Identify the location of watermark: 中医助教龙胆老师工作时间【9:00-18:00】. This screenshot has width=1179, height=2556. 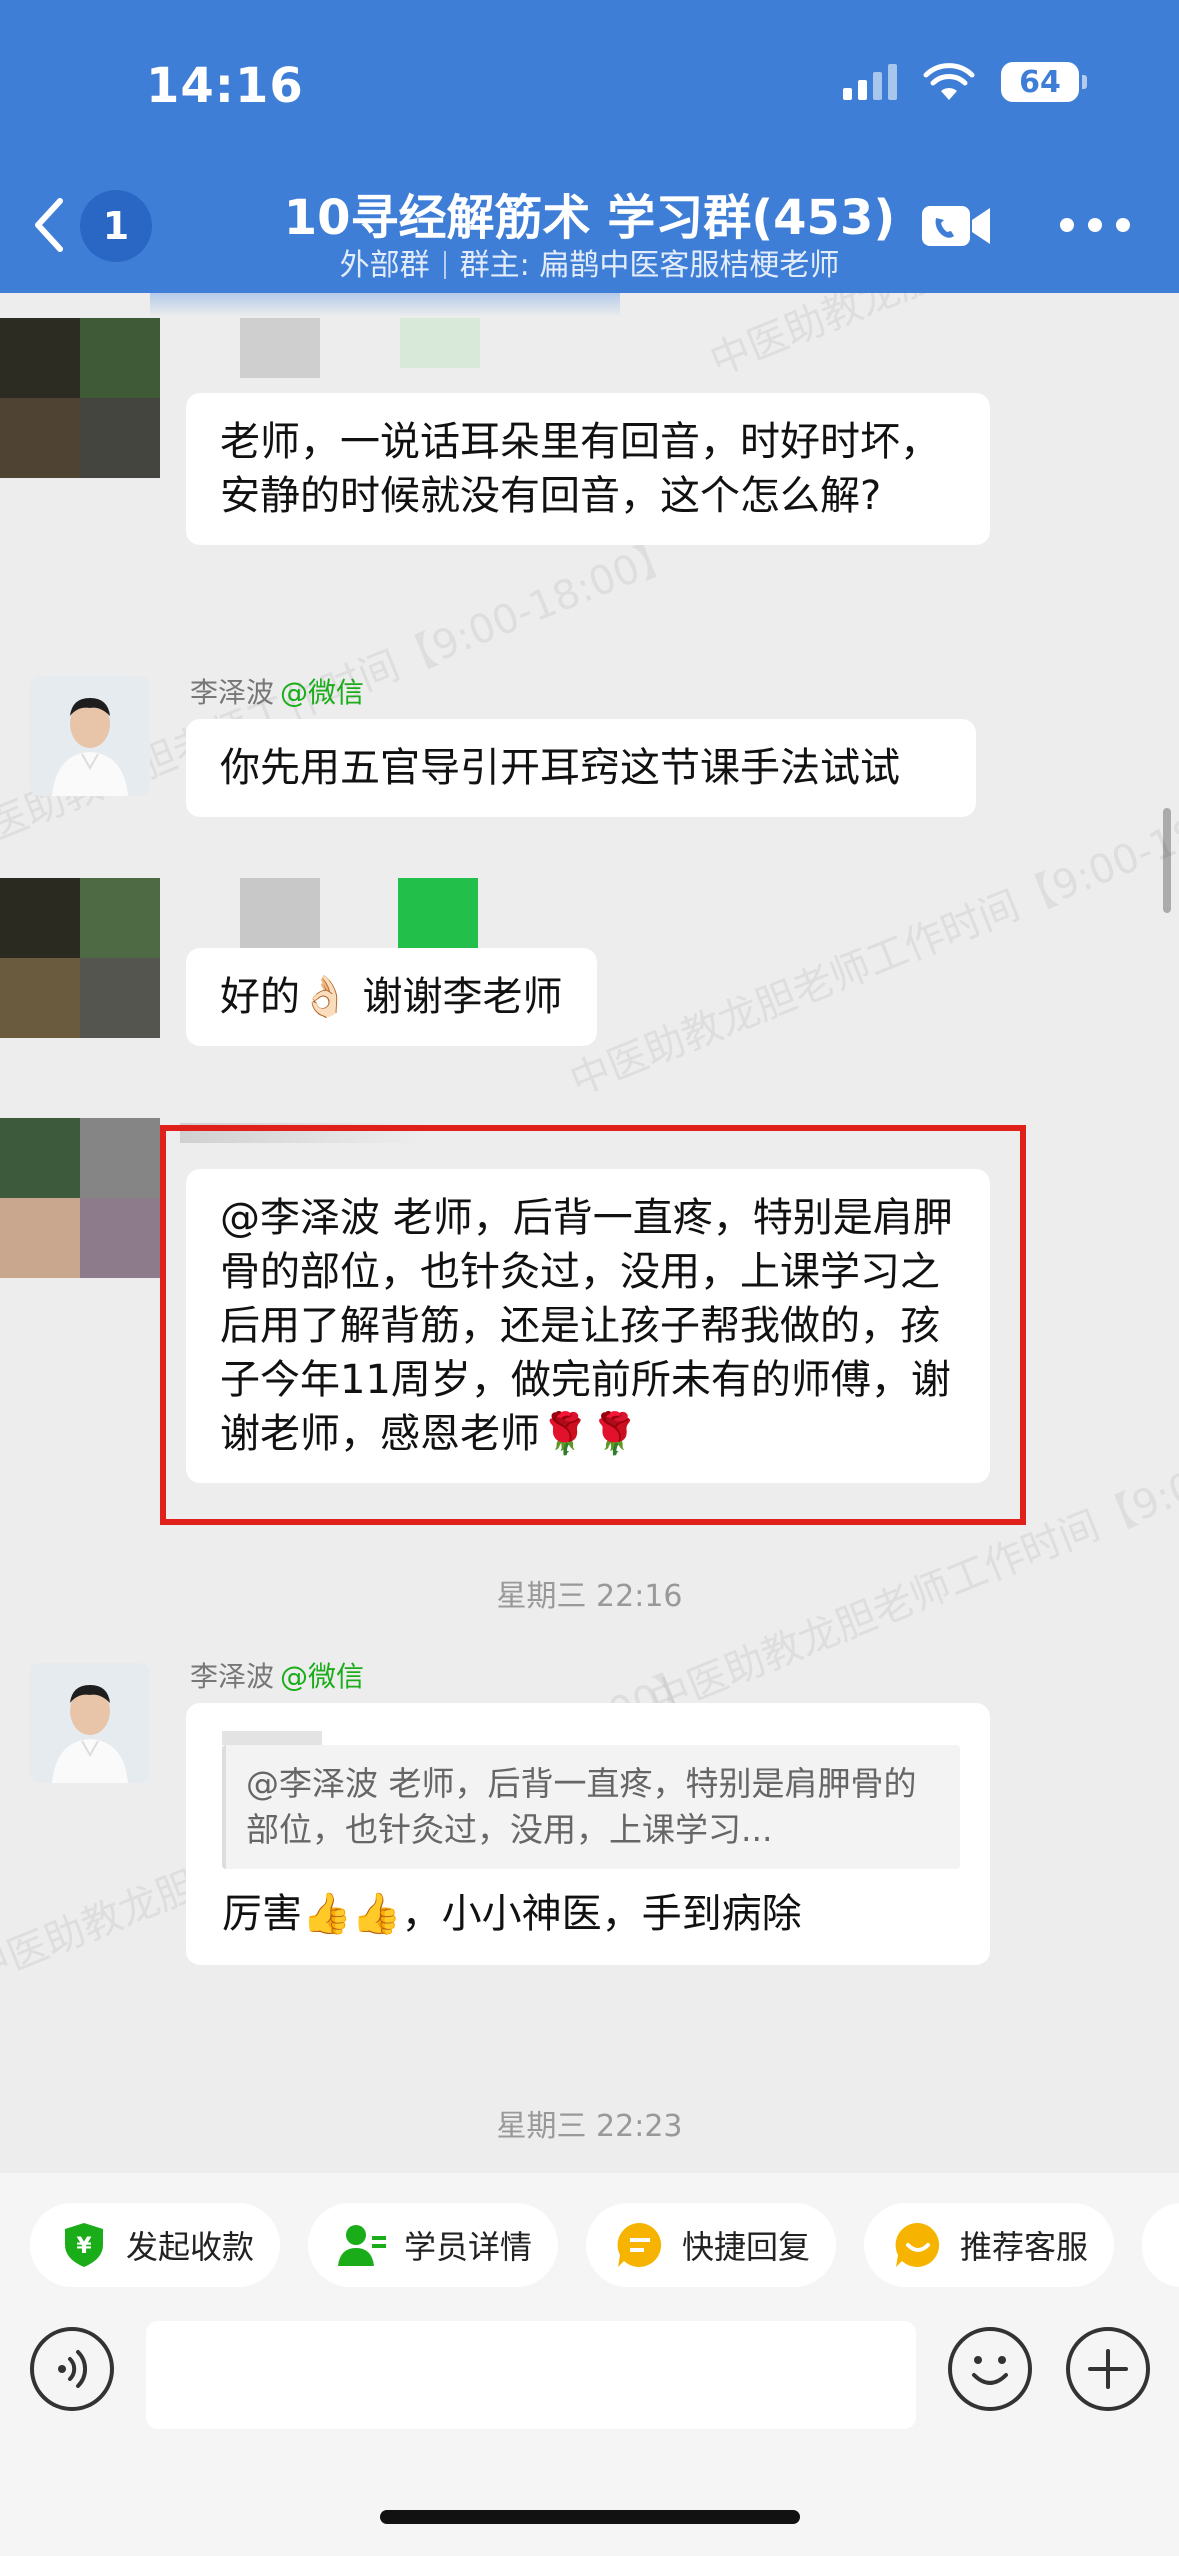
(939, 340).